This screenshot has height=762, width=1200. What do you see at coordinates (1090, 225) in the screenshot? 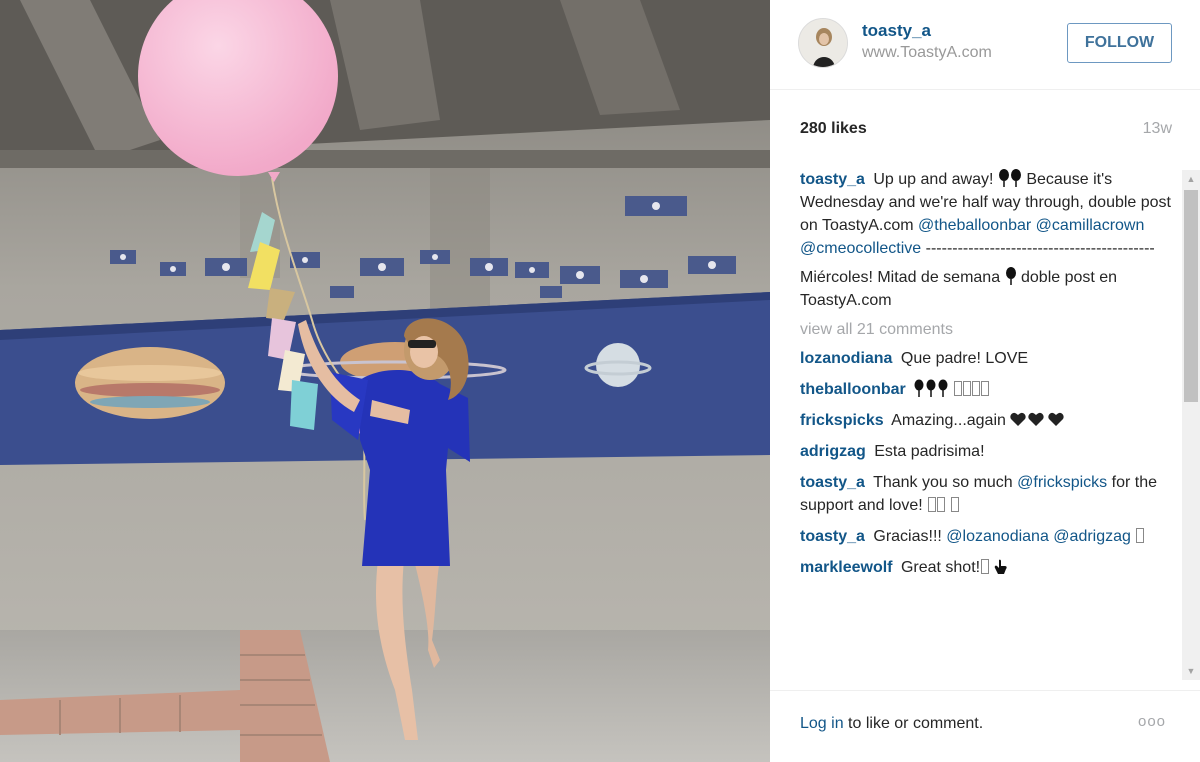
I see `mention-camillacrown: @camillacrown` at bounding box center [1090, 225].